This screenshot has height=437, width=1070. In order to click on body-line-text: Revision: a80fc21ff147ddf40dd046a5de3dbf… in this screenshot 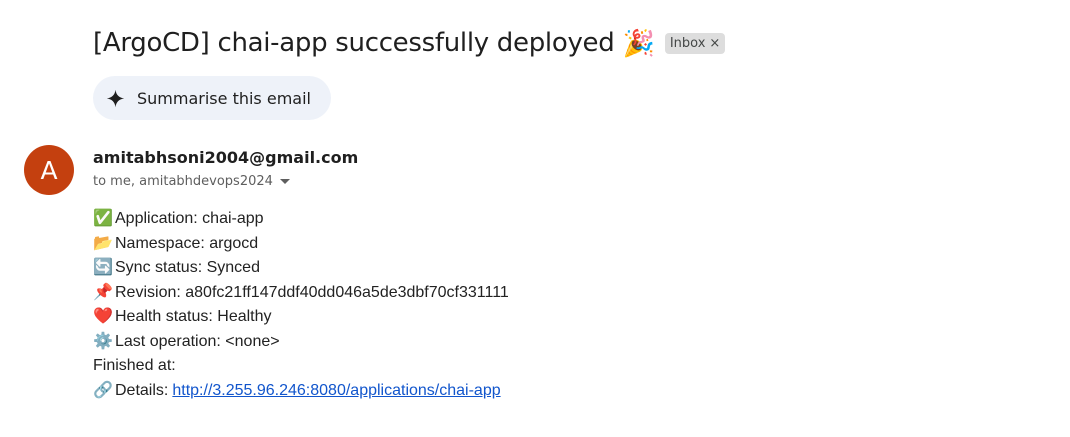, I will do `click(312, 292)`.